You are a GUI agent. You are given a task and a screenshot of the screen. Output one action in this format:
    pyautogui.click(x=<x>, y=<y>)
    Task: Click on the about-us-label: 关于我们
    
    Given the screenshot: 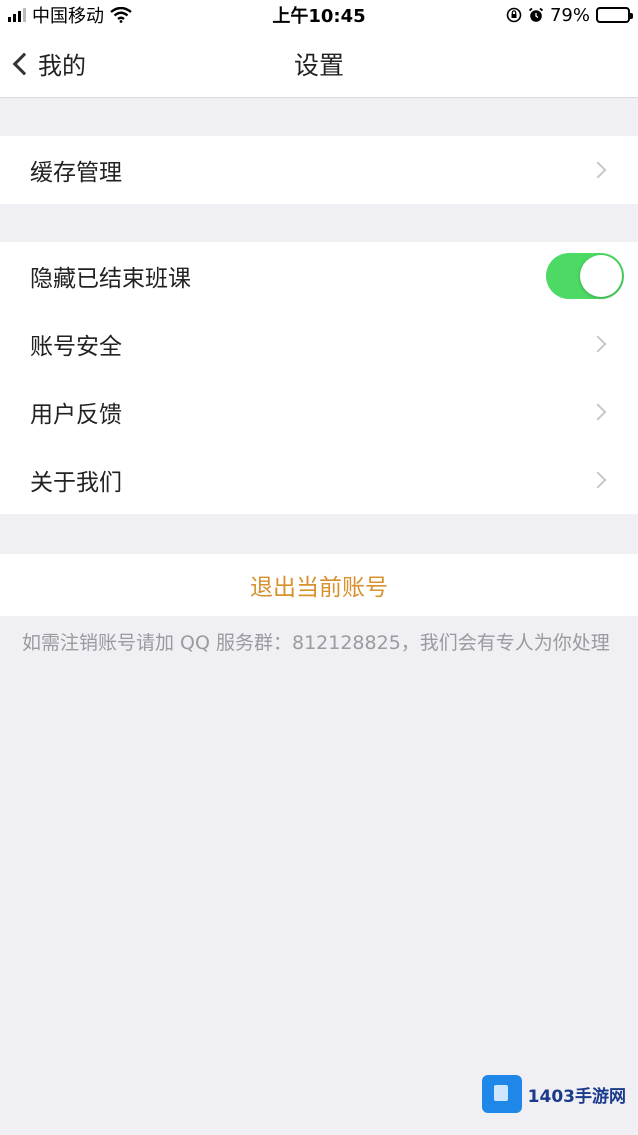 What is the action you would take?
    pyautogui.click(x=76, y=483)
    